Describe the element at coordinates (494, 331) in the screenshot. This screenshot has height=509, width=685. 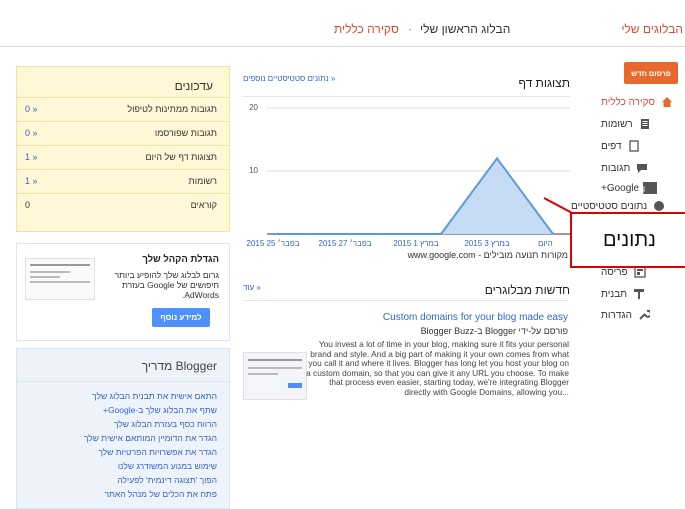
I see `news-byline: פורסם על-ידי Blogger ב-Blogger Buzz` at that location.